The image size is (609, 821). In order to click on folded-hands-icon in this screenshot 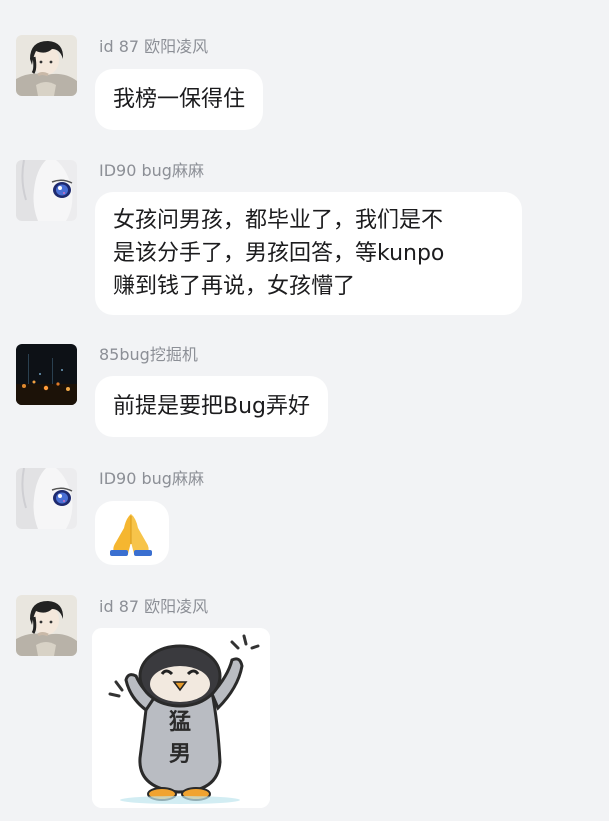, I will do `click(131, 535)`.